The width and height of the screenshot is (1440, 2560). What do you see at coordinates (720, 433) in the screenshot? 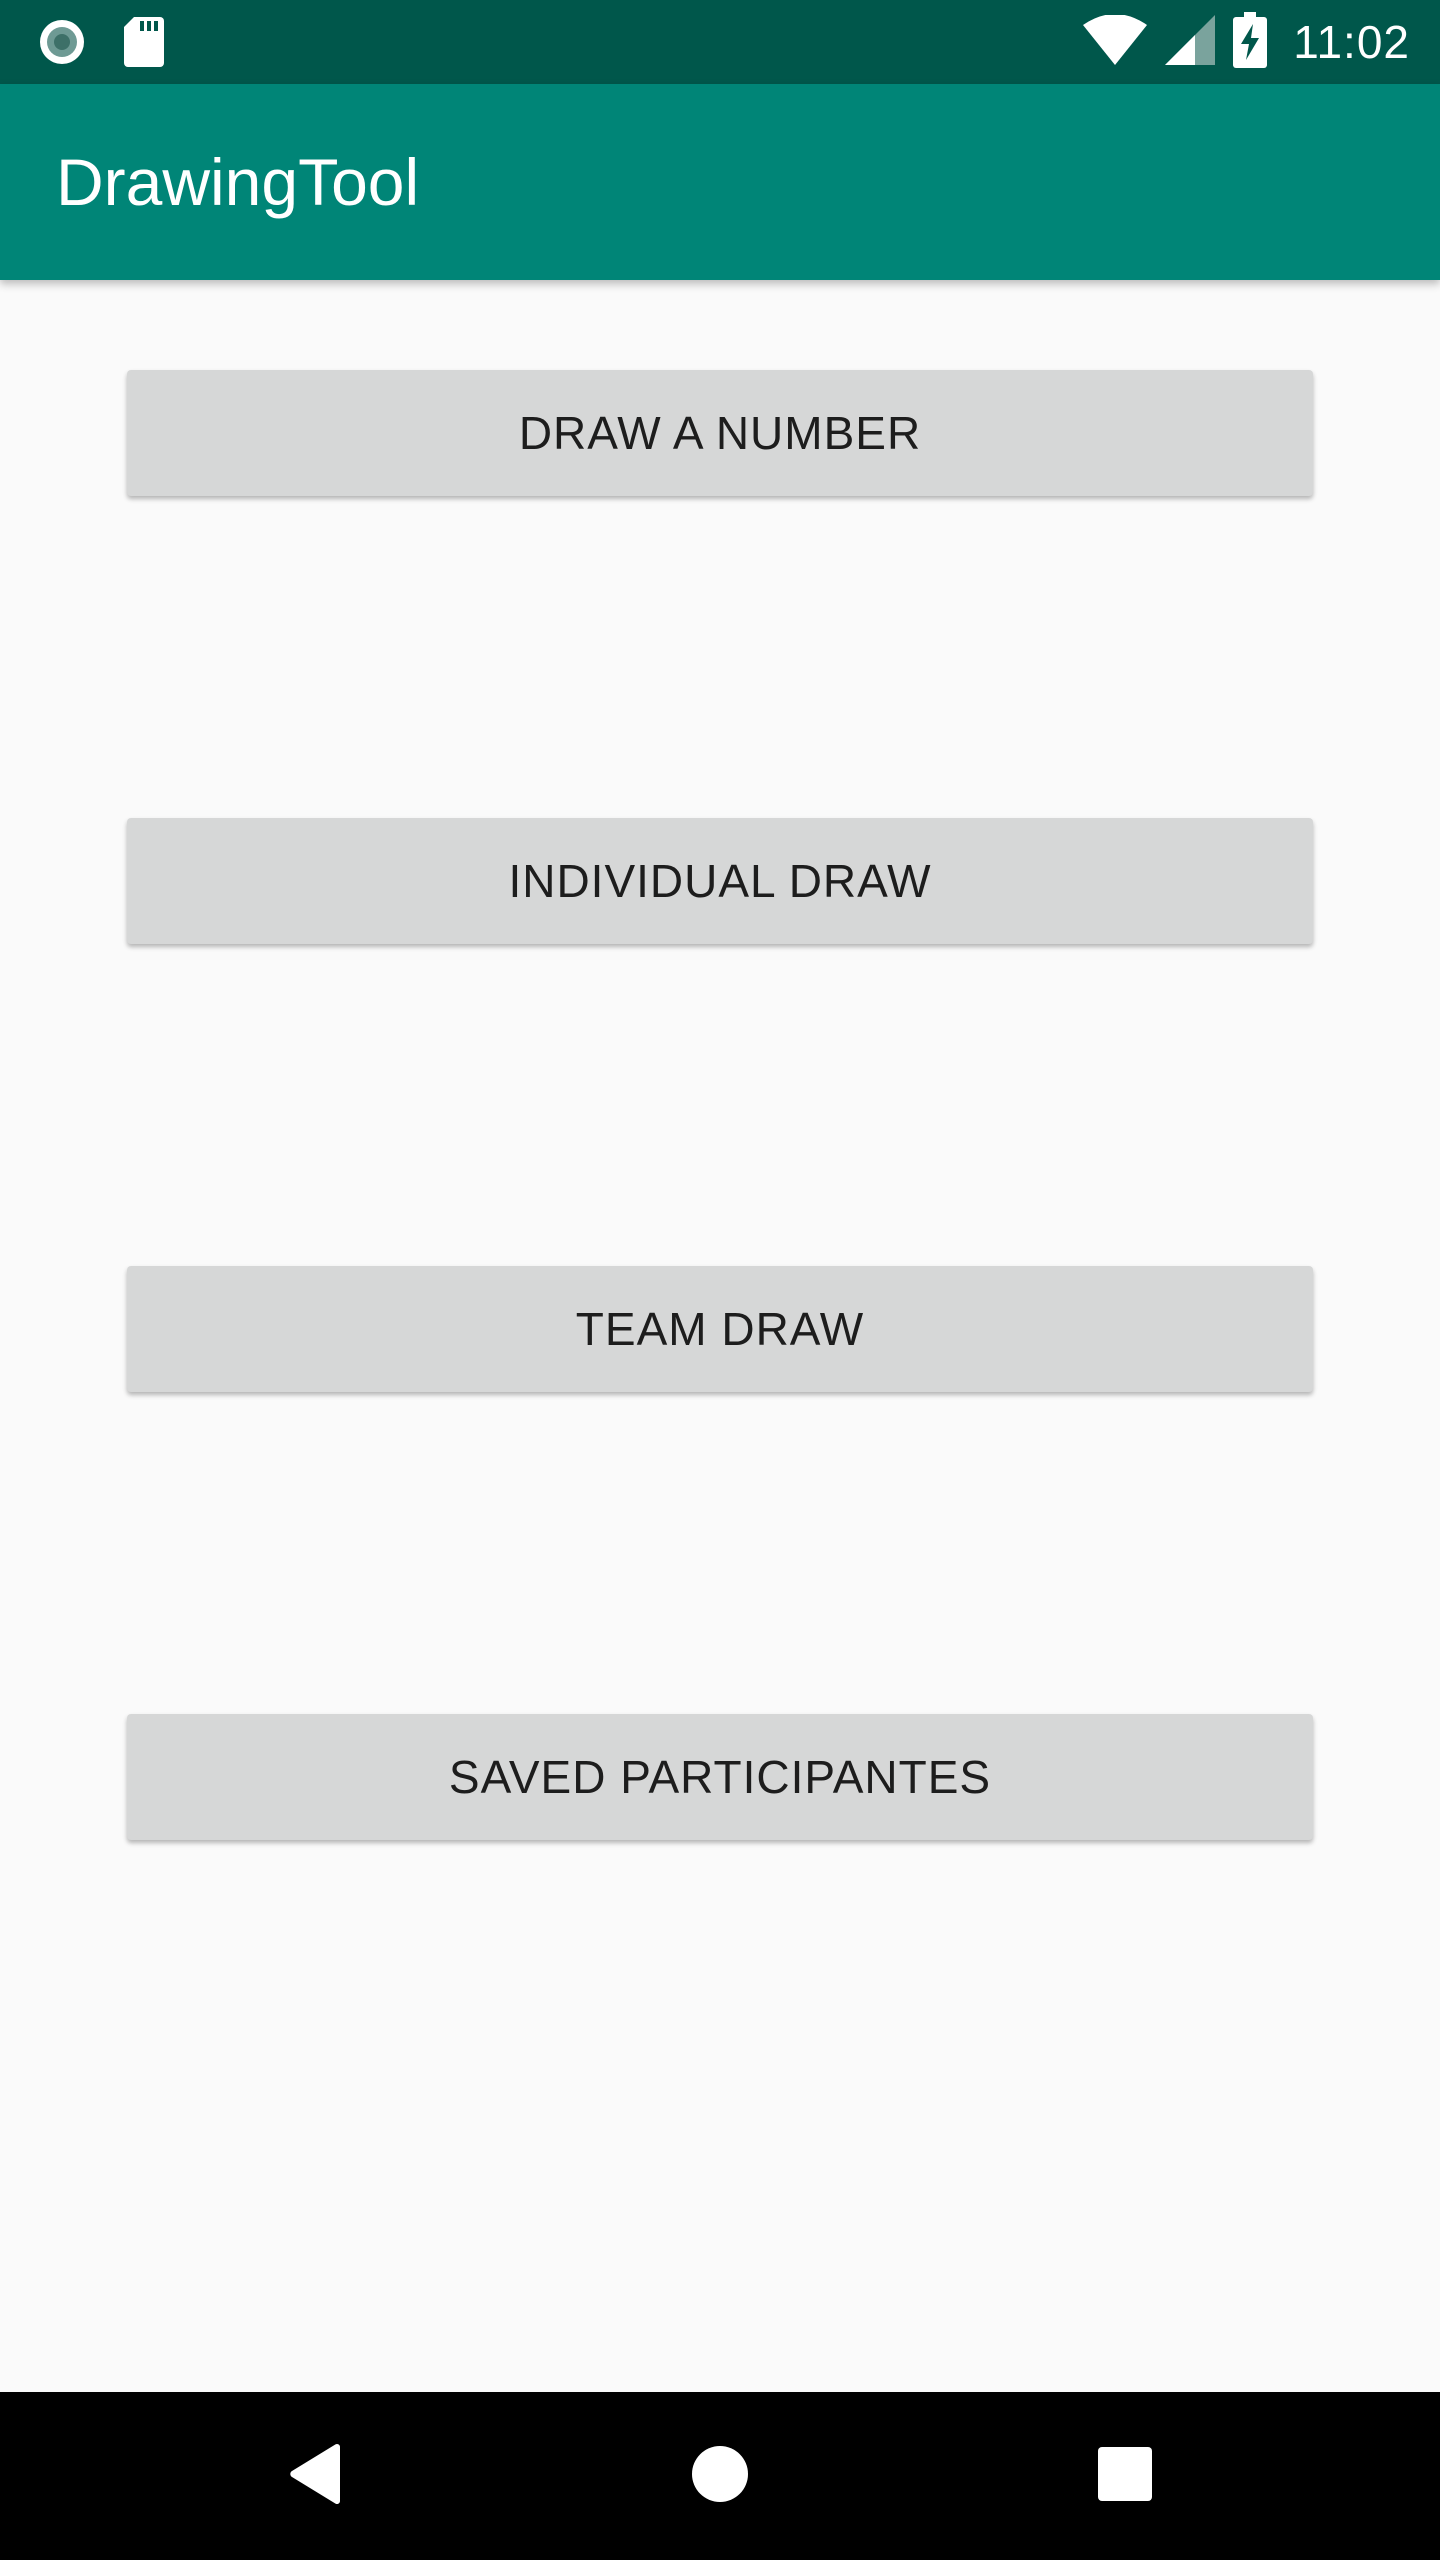
I see `draw-a-number-button: DRAW A NUMBER` at bounding box center [720, 433].